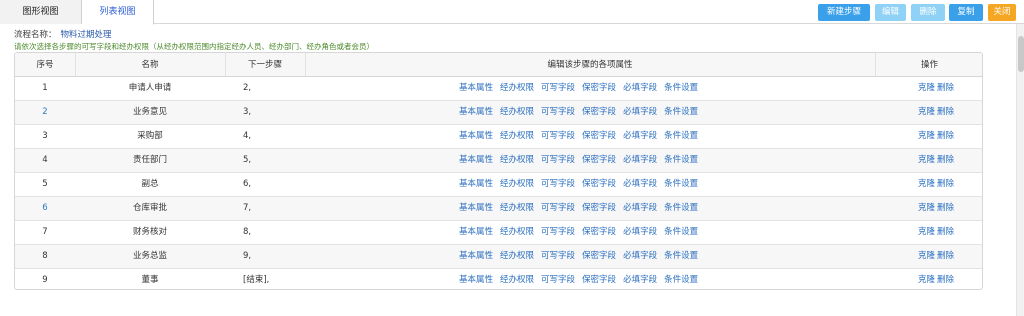 This screenshot has width=1024, height=316. What do you see at coordinates (966, 12) in the screenshot?
I see `copy-button: 复制` at bounding box center [966, 12].